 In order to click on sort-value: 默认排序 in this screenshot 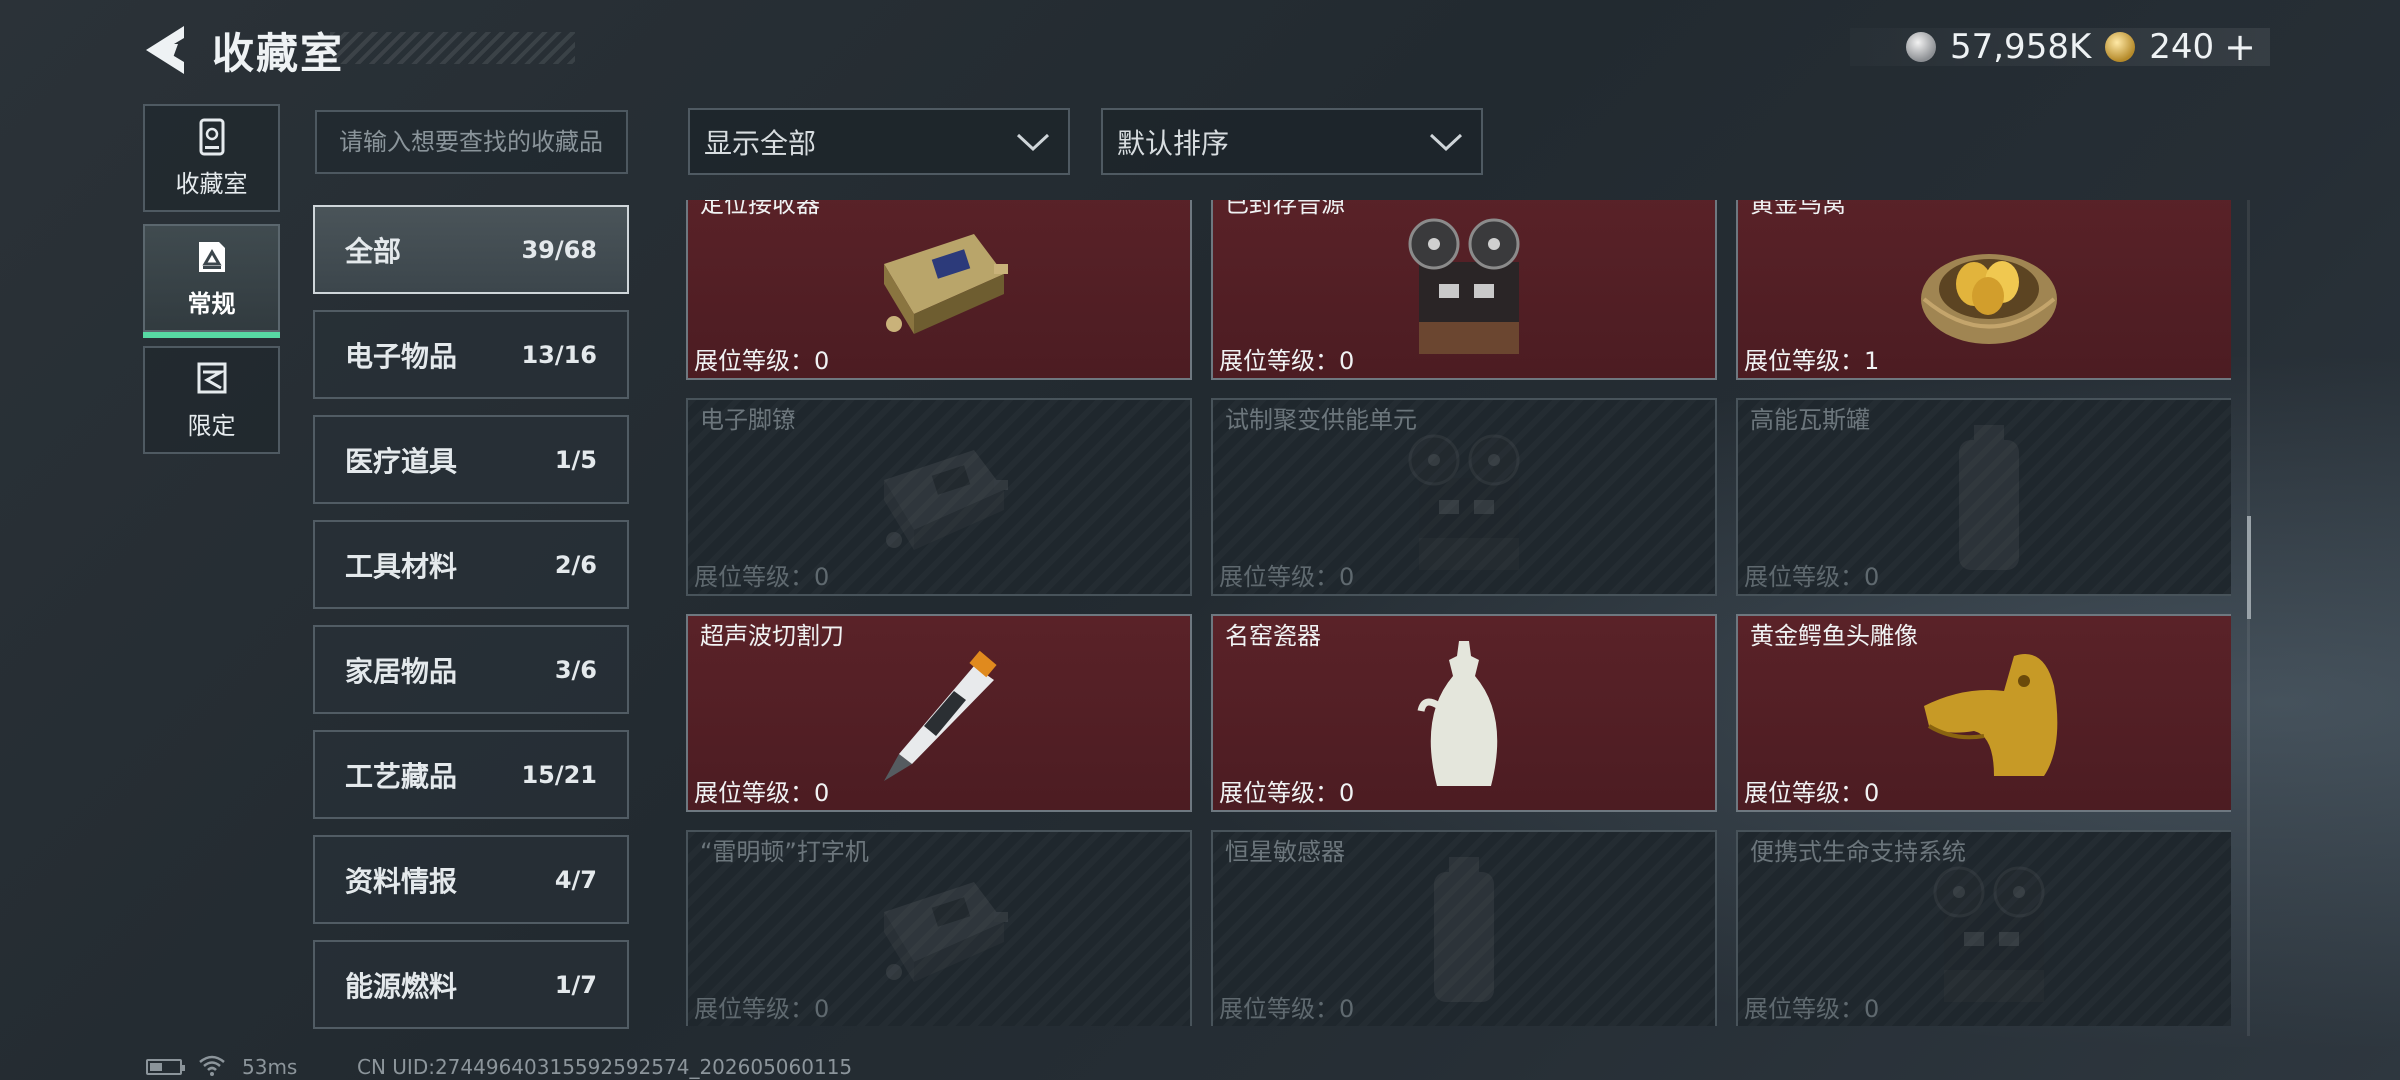, I will do `click(1173, 143)`.